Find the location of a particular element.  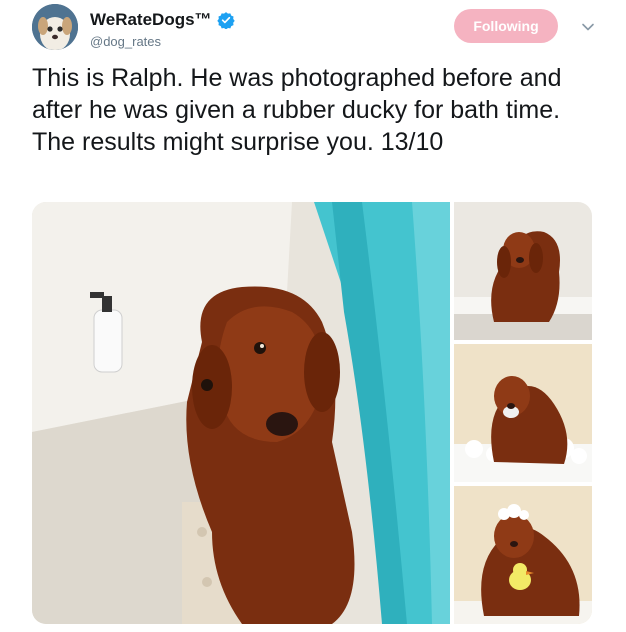

author-handle: @dog_rates is located at coordinates (125, 41).